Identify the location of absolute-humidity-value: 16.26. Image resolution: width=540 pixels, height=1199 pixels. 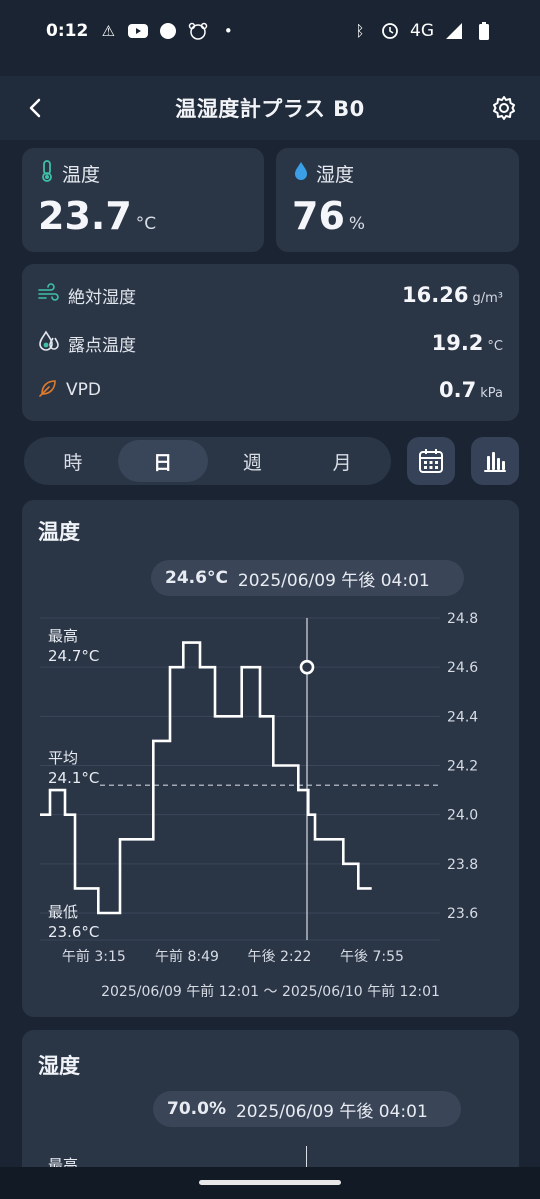
(435, 295).